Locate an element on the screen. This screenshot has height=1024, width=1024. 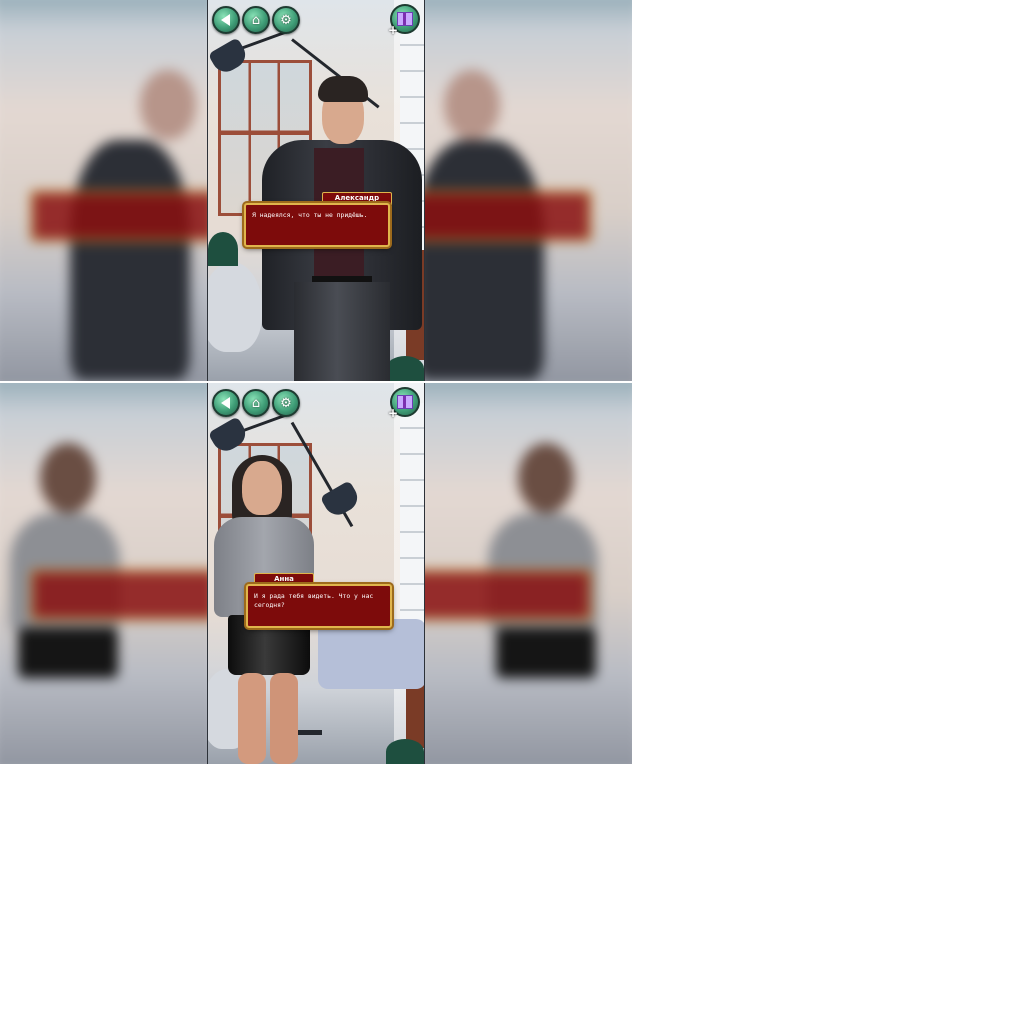
window-blinds is located at coordinates (412, 518).